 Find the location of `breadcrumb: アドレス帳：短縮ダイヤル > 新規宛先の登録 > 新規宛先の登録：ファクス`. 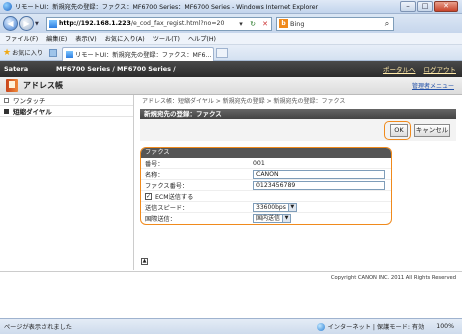

breadcrumb: アドレス帳：短縮ダイヤル > 新規宛先の登録 > 新規宛先の登録：ファクス is located at coordinates (244, 101).